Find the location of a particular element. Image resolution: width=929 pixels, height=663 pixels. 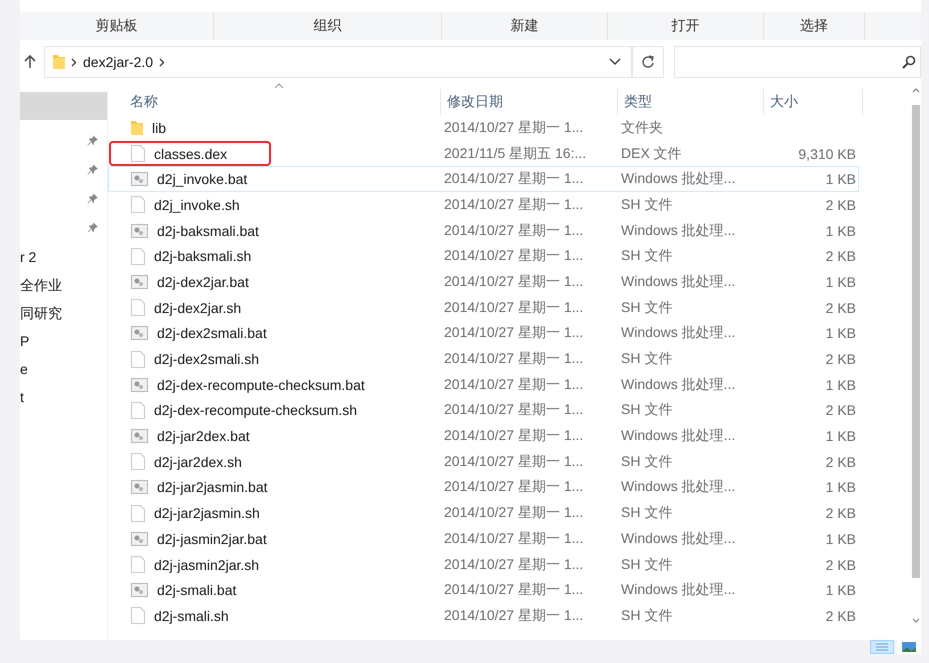

file-row: d2j-jasmin2jar.sh 2014/10/27 星期一 1... SH 文件 2 KB is located at coordinates (483, 565).